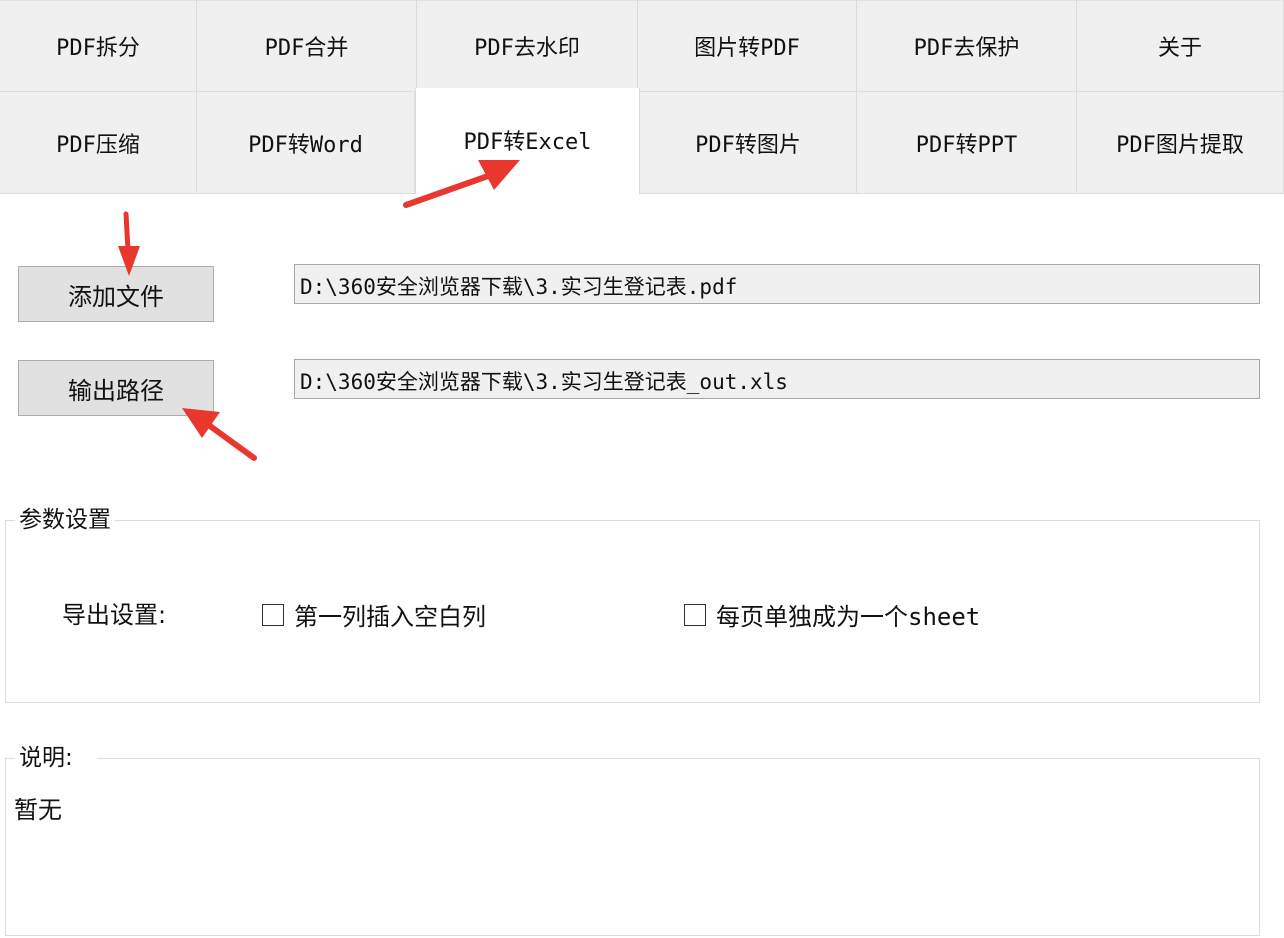 Image resolution: width=1284 pixels, height=938 pixels. What do you see at coordinates (38, 810) in the screenshot?
I see `notes-text: 暂无` at bounding box center [38, 810].